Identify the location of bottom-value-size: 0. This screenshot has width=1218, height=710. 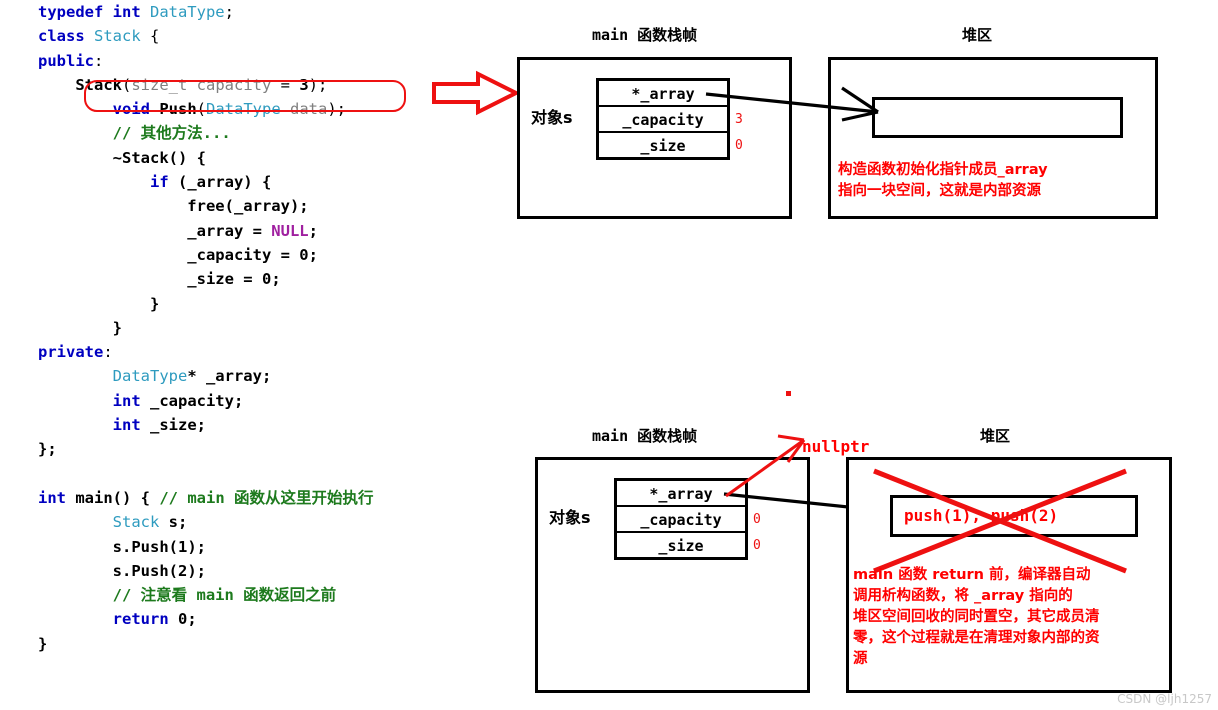
(757, 545).